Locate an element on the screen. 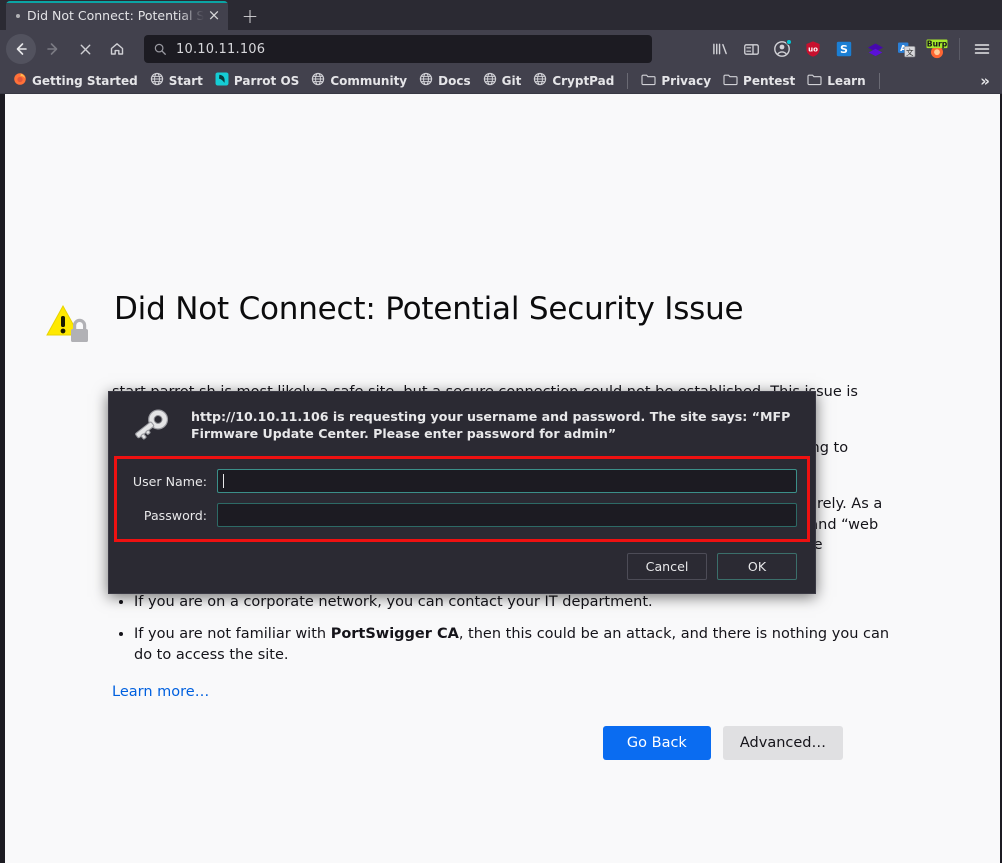 Image resolution: width=1002 pixels, height=863 pixels. navigation-toolbar: 10.10.11.106 uo S A 文 Burp is located at coordinates (501, 49).